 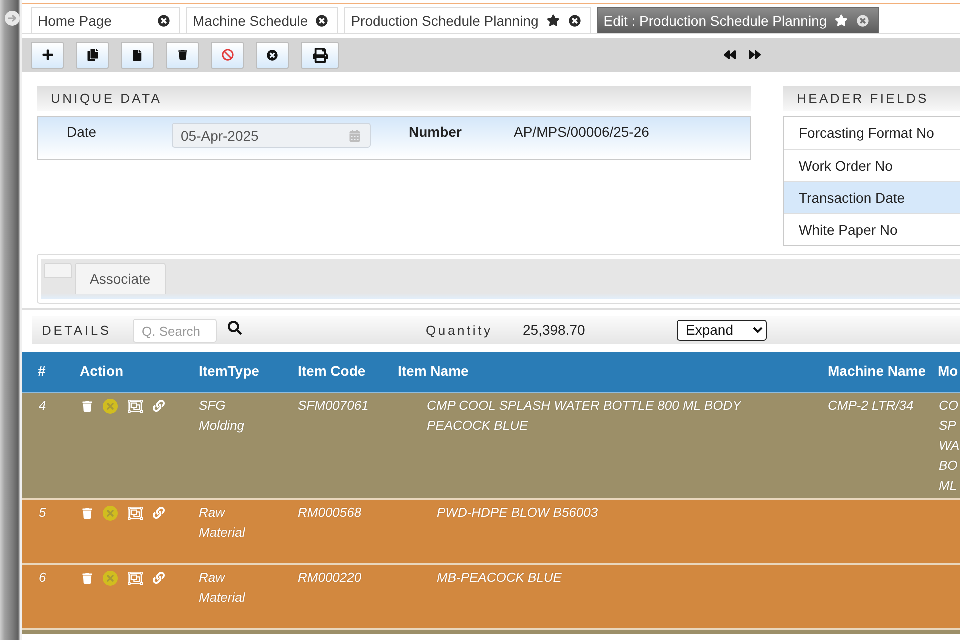 I want to click on column-header: ItemType, so click(x=229, y=370).